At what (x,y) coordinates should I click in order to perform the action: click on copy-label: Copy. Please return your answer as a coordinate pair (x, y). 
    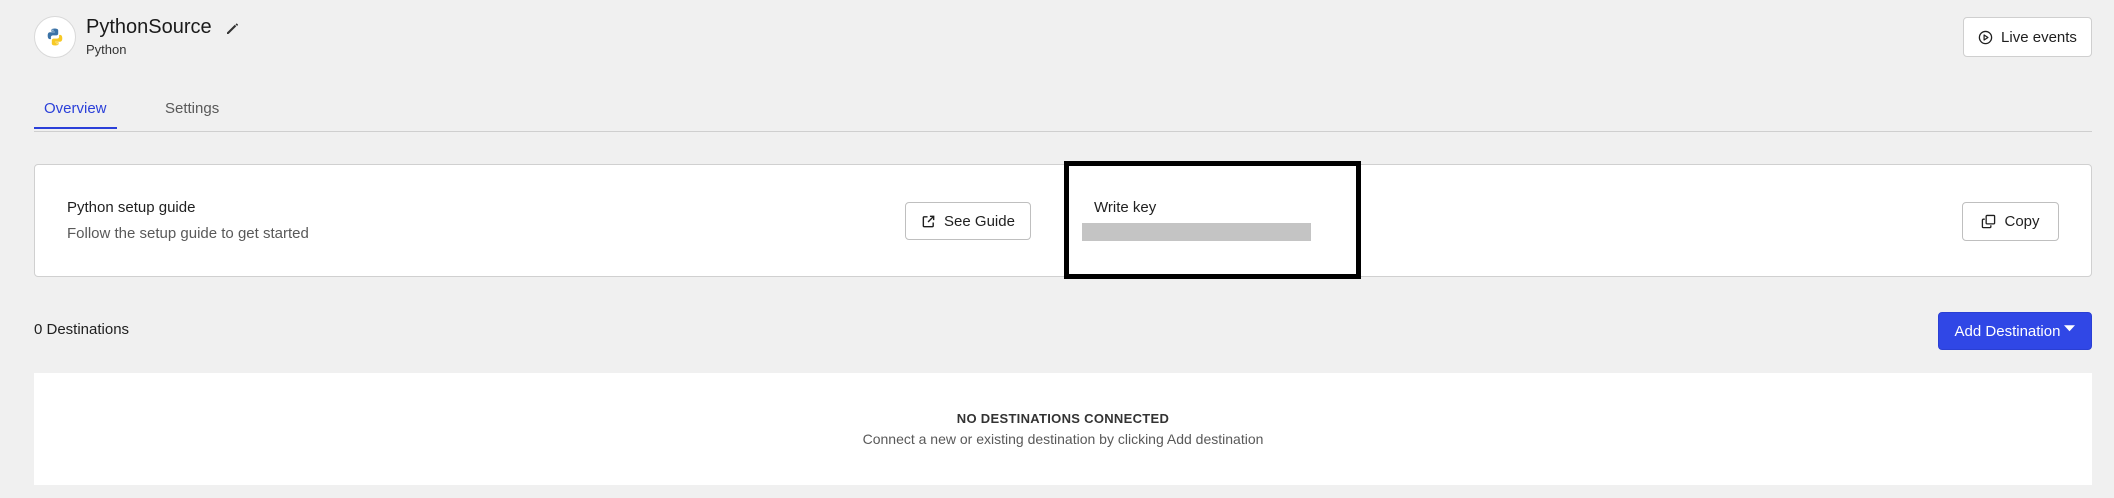
    Looking at the image, I should click on (2022, 221).